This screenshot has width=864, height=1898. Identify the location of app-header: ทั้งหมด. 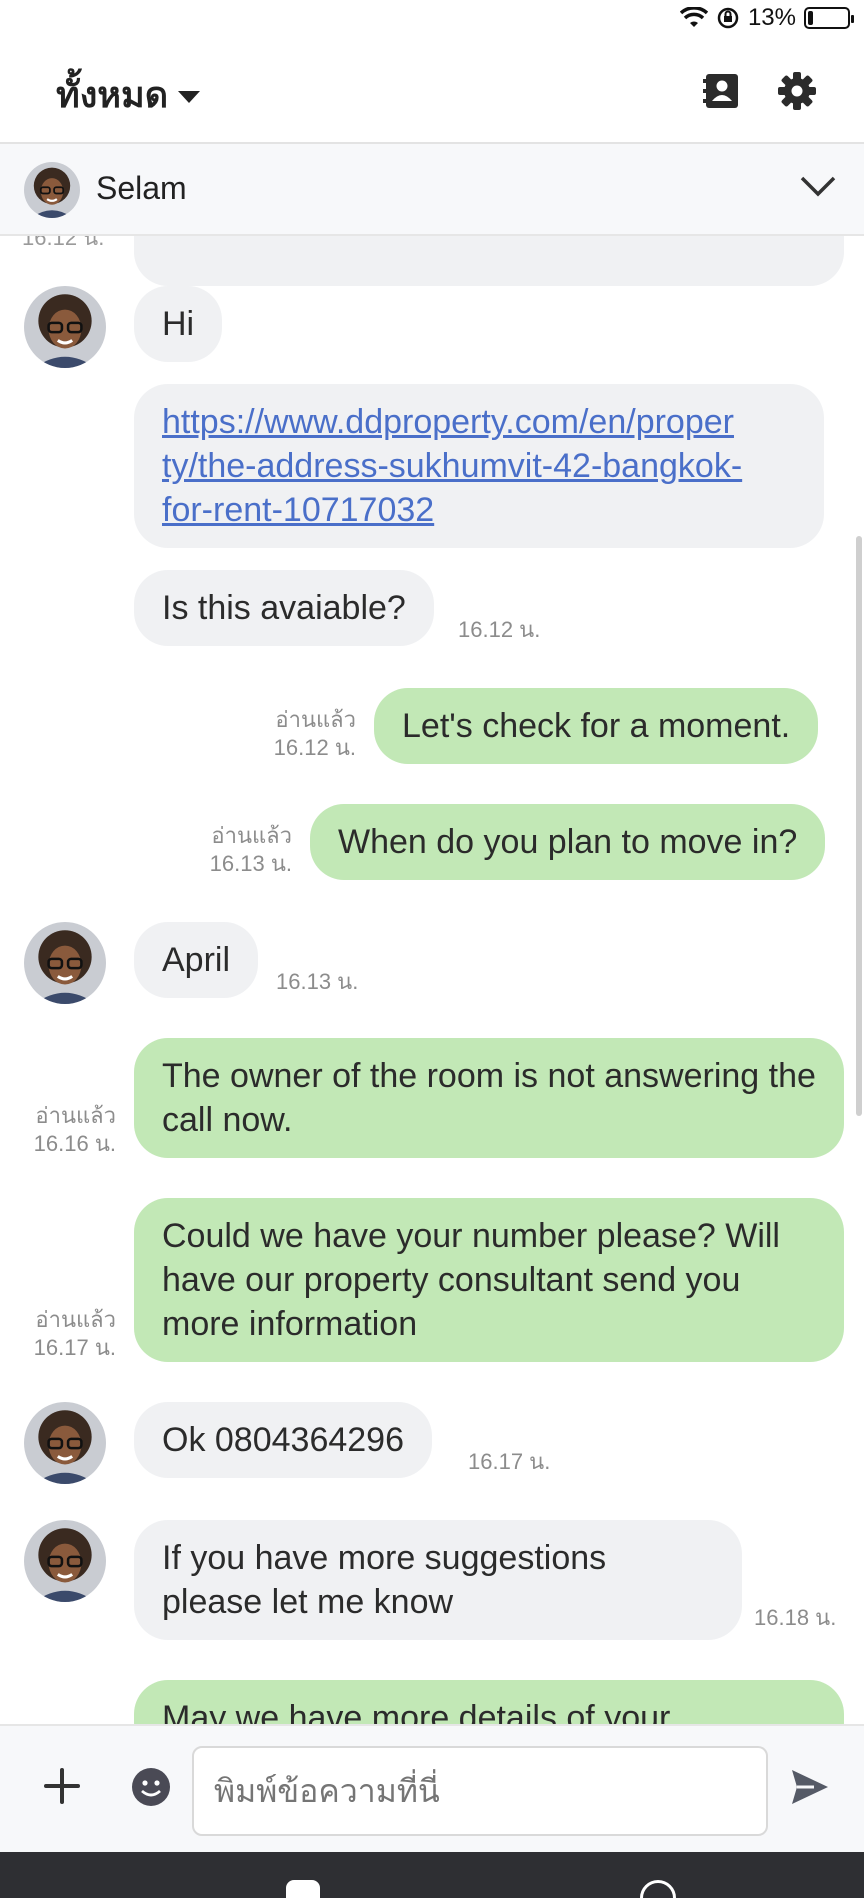
(432, 92).